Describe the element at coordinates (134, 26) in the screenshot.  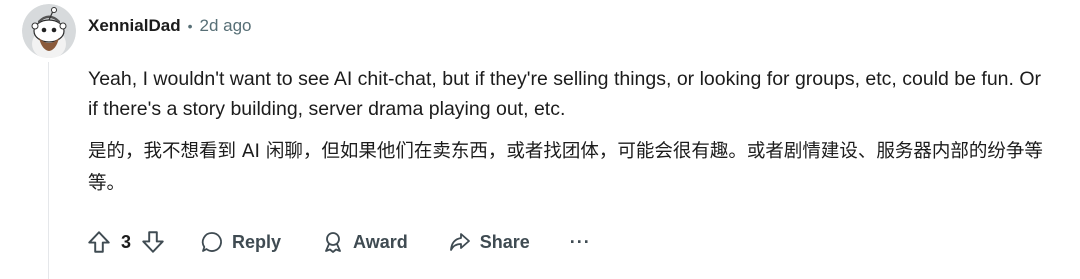
I see `username-link: XennialDad` at that location.